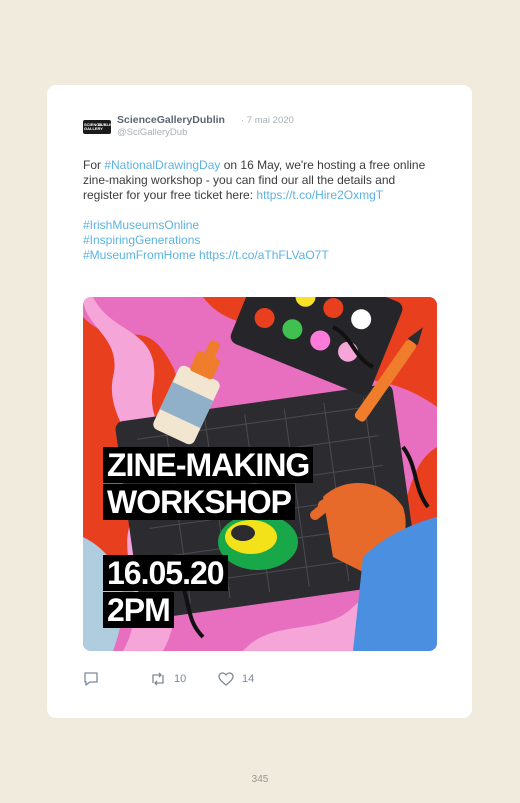  What do you see at coordinates (248, 679) in the screenshot?
I see `like-count: 14` at bounding box center [248, 679].